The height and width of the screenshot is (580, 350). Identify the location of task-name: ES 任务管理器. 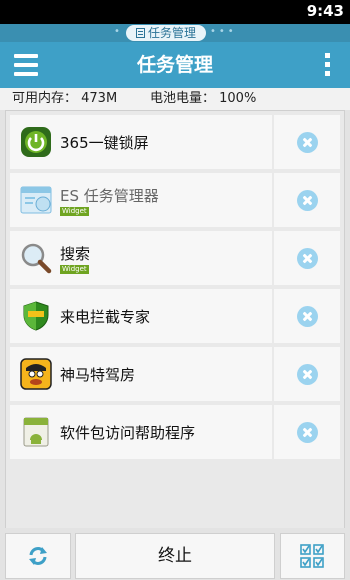
(109, 196).